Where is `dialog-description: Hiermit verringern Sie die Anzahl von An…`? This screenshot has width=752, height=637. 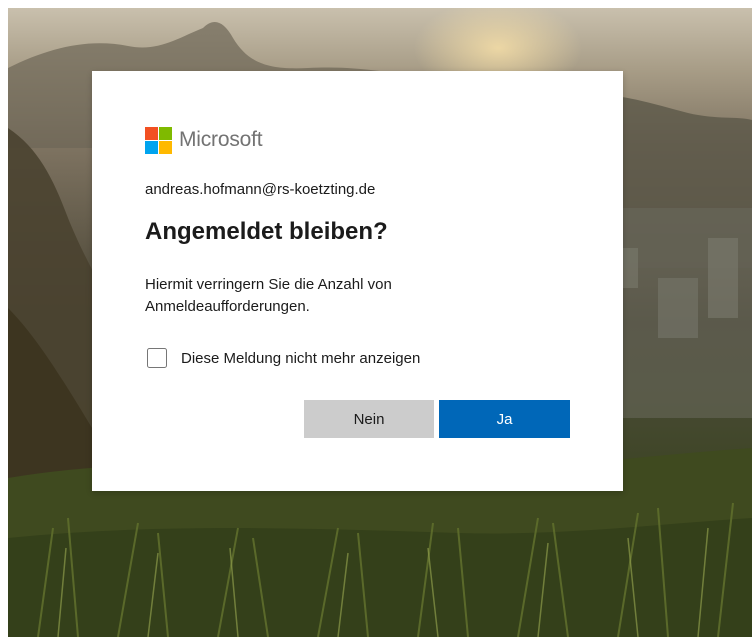
dialog-description: Hiermit verringern Sie die Anzahl von An… is located at coordinates (268, 295).